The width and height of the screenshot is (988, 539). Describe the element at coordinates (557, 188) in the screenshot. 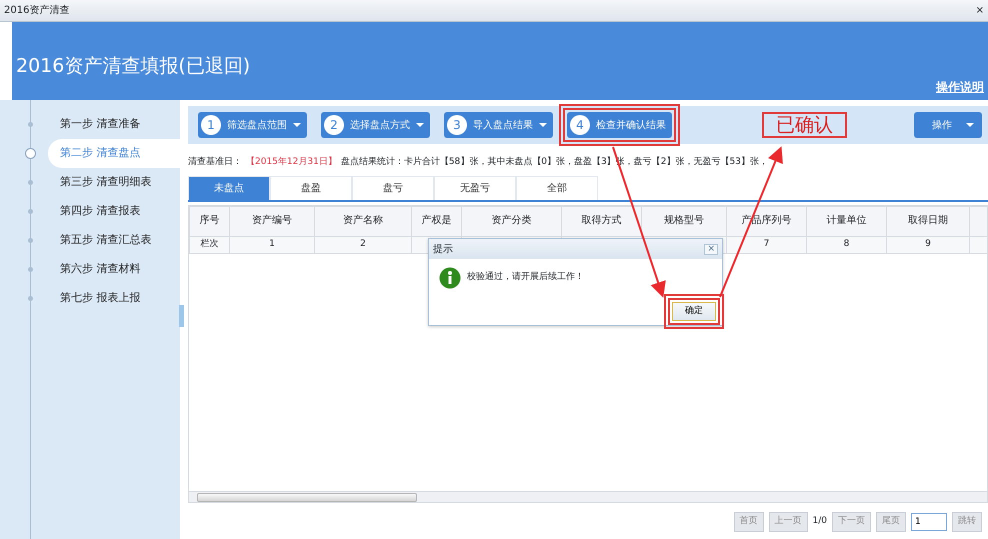

I see `tab: 全部` at that location.